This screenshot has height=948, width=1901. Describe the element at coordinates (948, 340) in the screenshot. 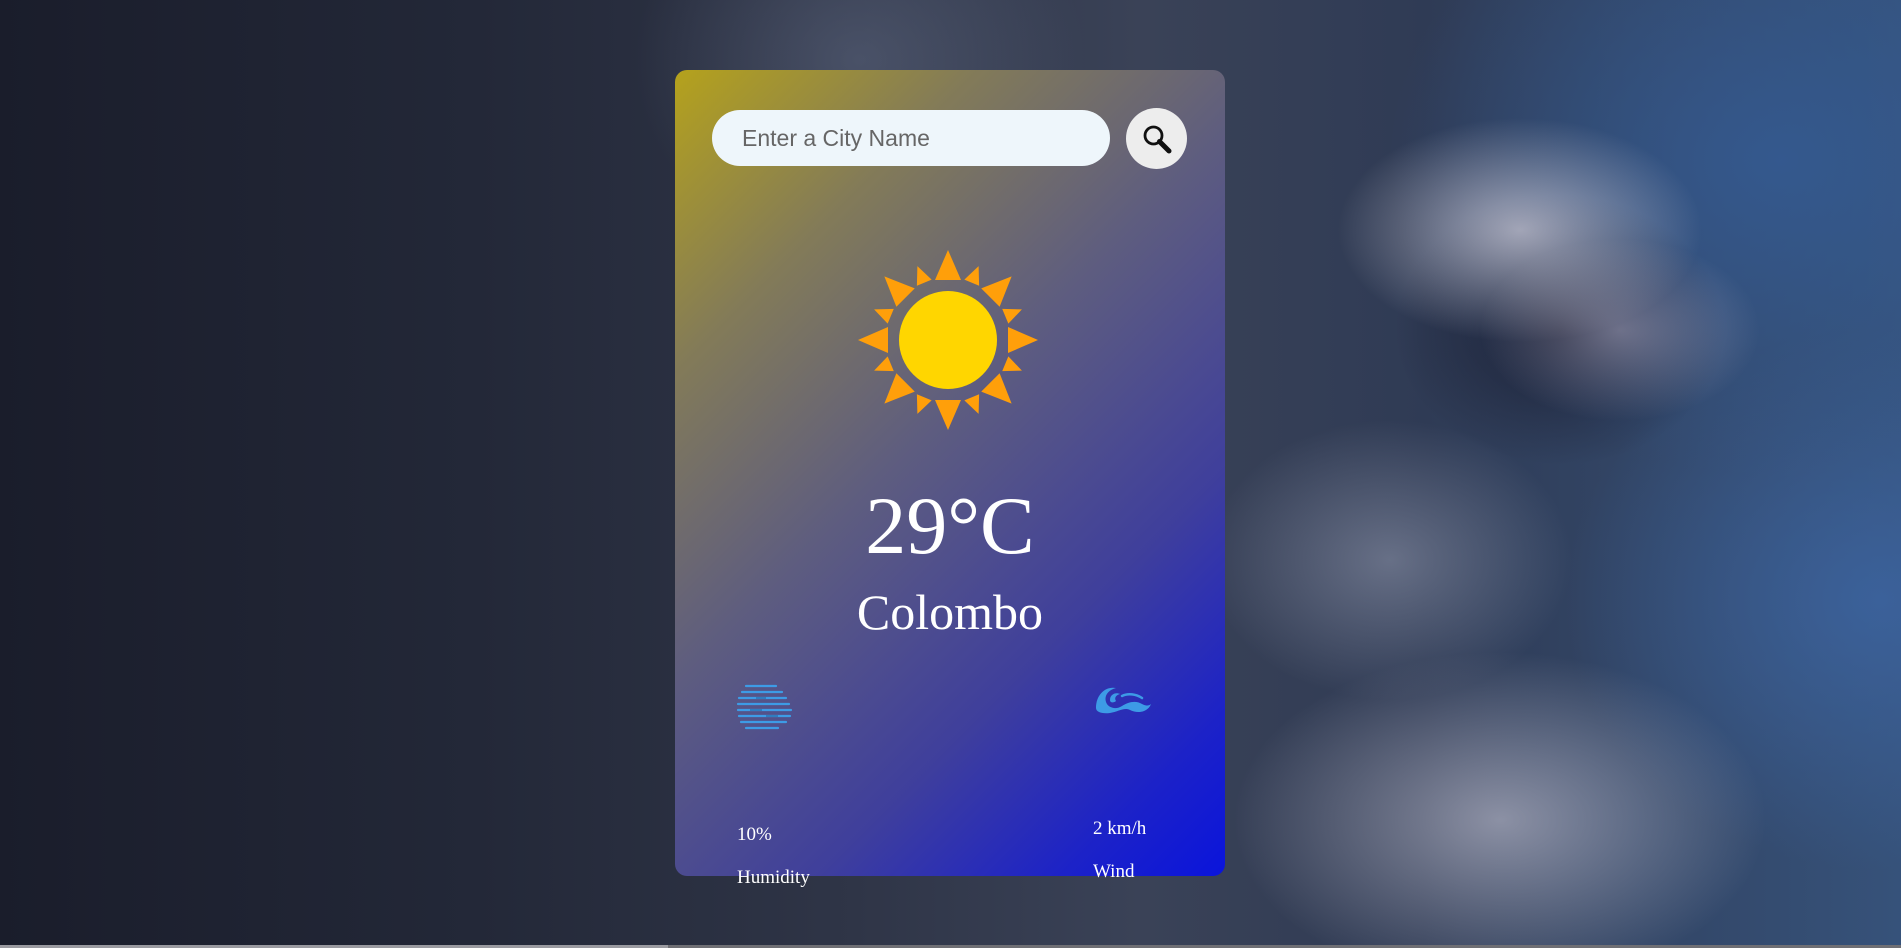

I see `sun-icon` at that location.